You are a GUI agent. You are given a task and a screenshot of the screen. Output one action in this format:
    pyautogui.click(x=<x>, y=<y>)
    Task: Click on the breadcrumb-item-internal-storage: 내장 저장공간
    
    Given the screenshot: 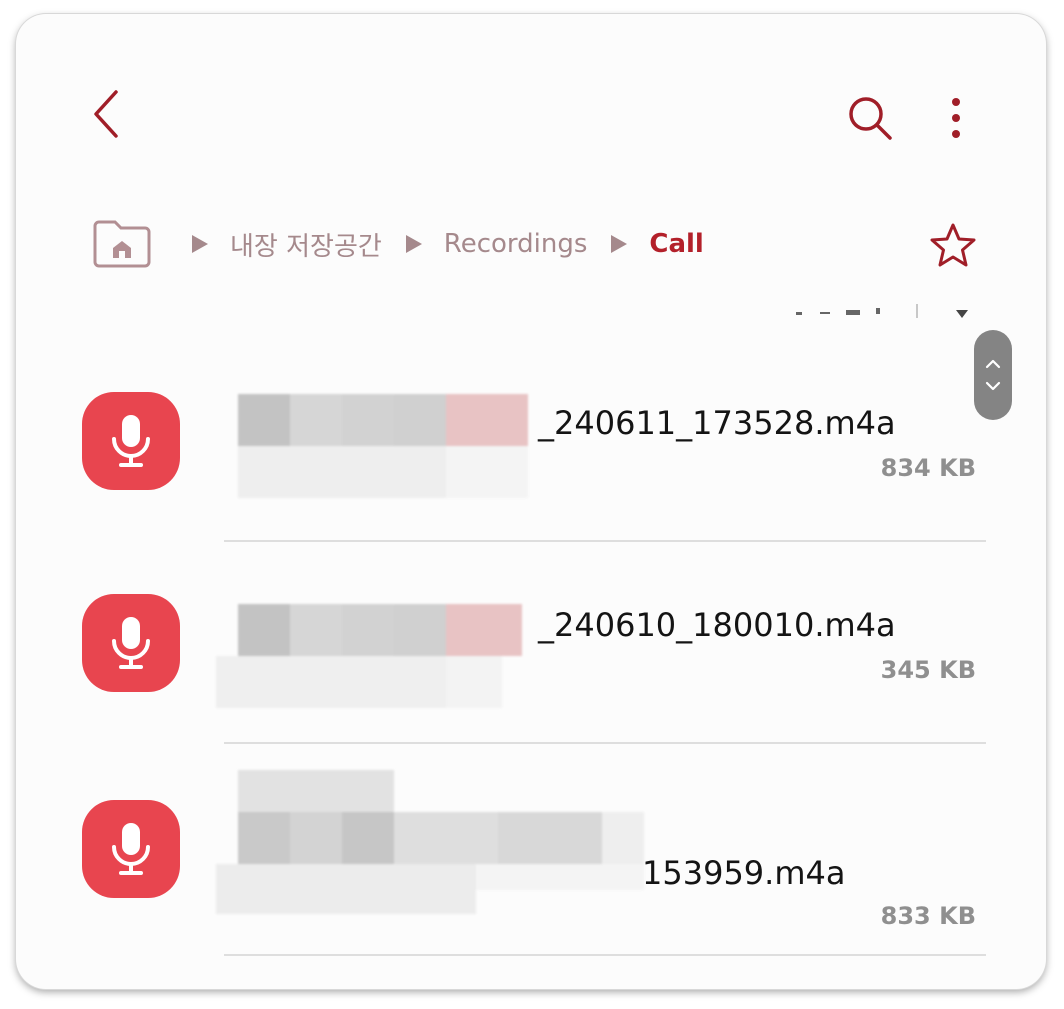 What is the action you would take?
    pyautogui.click(x=306, y=244)
    